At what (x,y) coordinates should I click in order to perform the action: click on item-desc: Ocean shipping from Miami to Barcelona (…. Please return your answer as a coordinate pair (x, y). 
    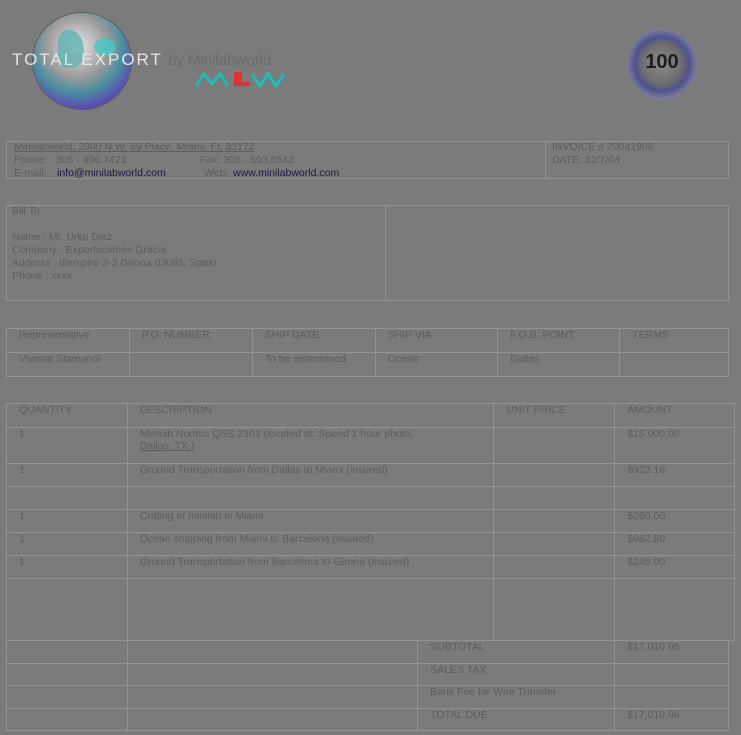
    Looking at the image, I should click on (310, 544).